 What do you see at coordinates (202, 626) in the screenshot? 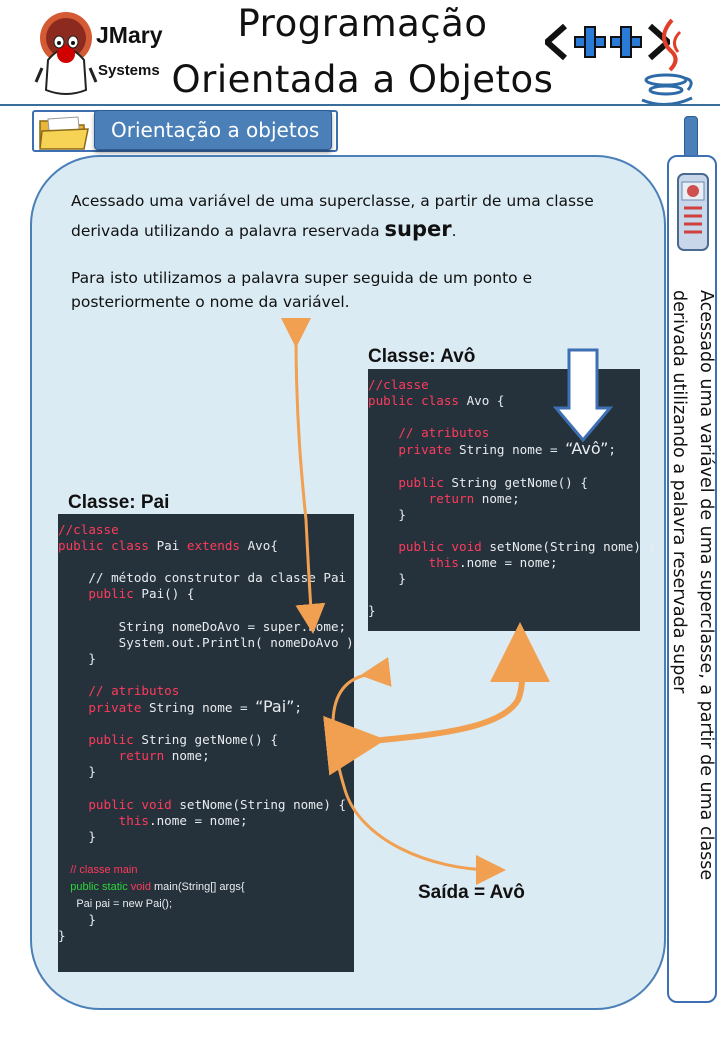
I see `code-line: String nomeDoAvo = super.nome;` at bounding box center [202, 626].